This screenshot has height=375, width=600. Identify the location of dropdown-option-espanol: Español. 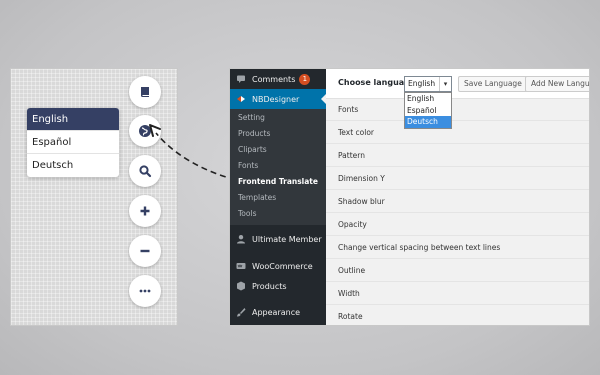
(428, 111).